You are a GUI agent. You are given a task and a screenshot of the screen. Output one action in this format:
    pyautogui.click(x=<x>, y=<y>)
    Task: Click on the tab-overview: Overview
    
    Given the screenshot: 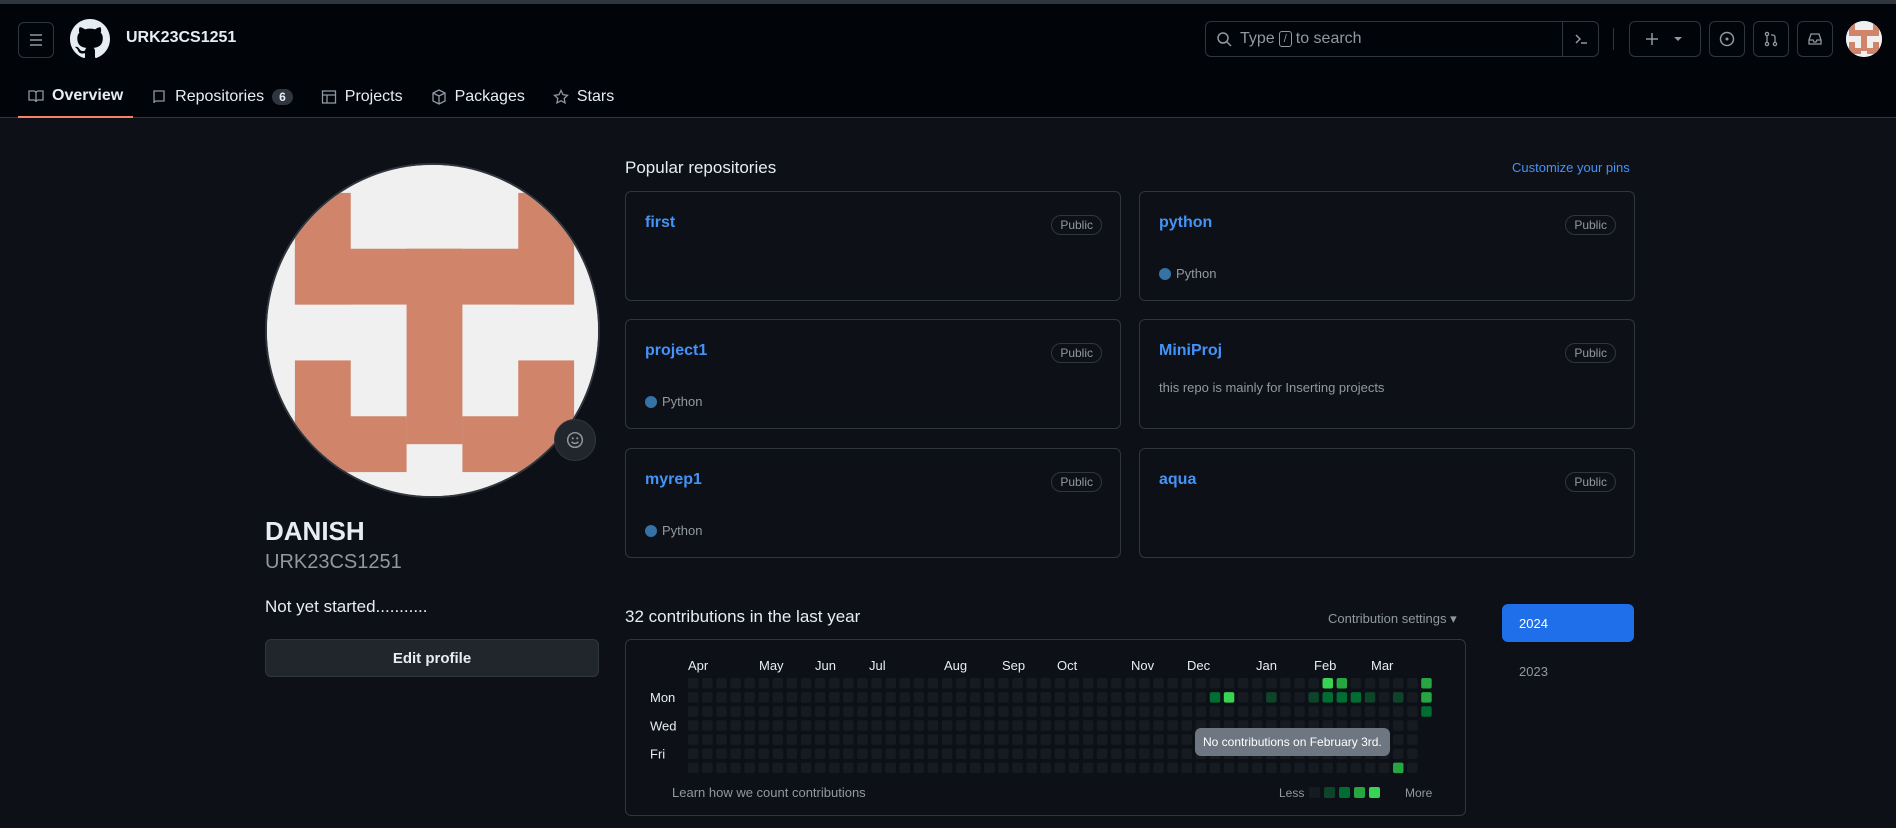 What is the action you would take?
    pyautogui.click(x=76, y=97)
    